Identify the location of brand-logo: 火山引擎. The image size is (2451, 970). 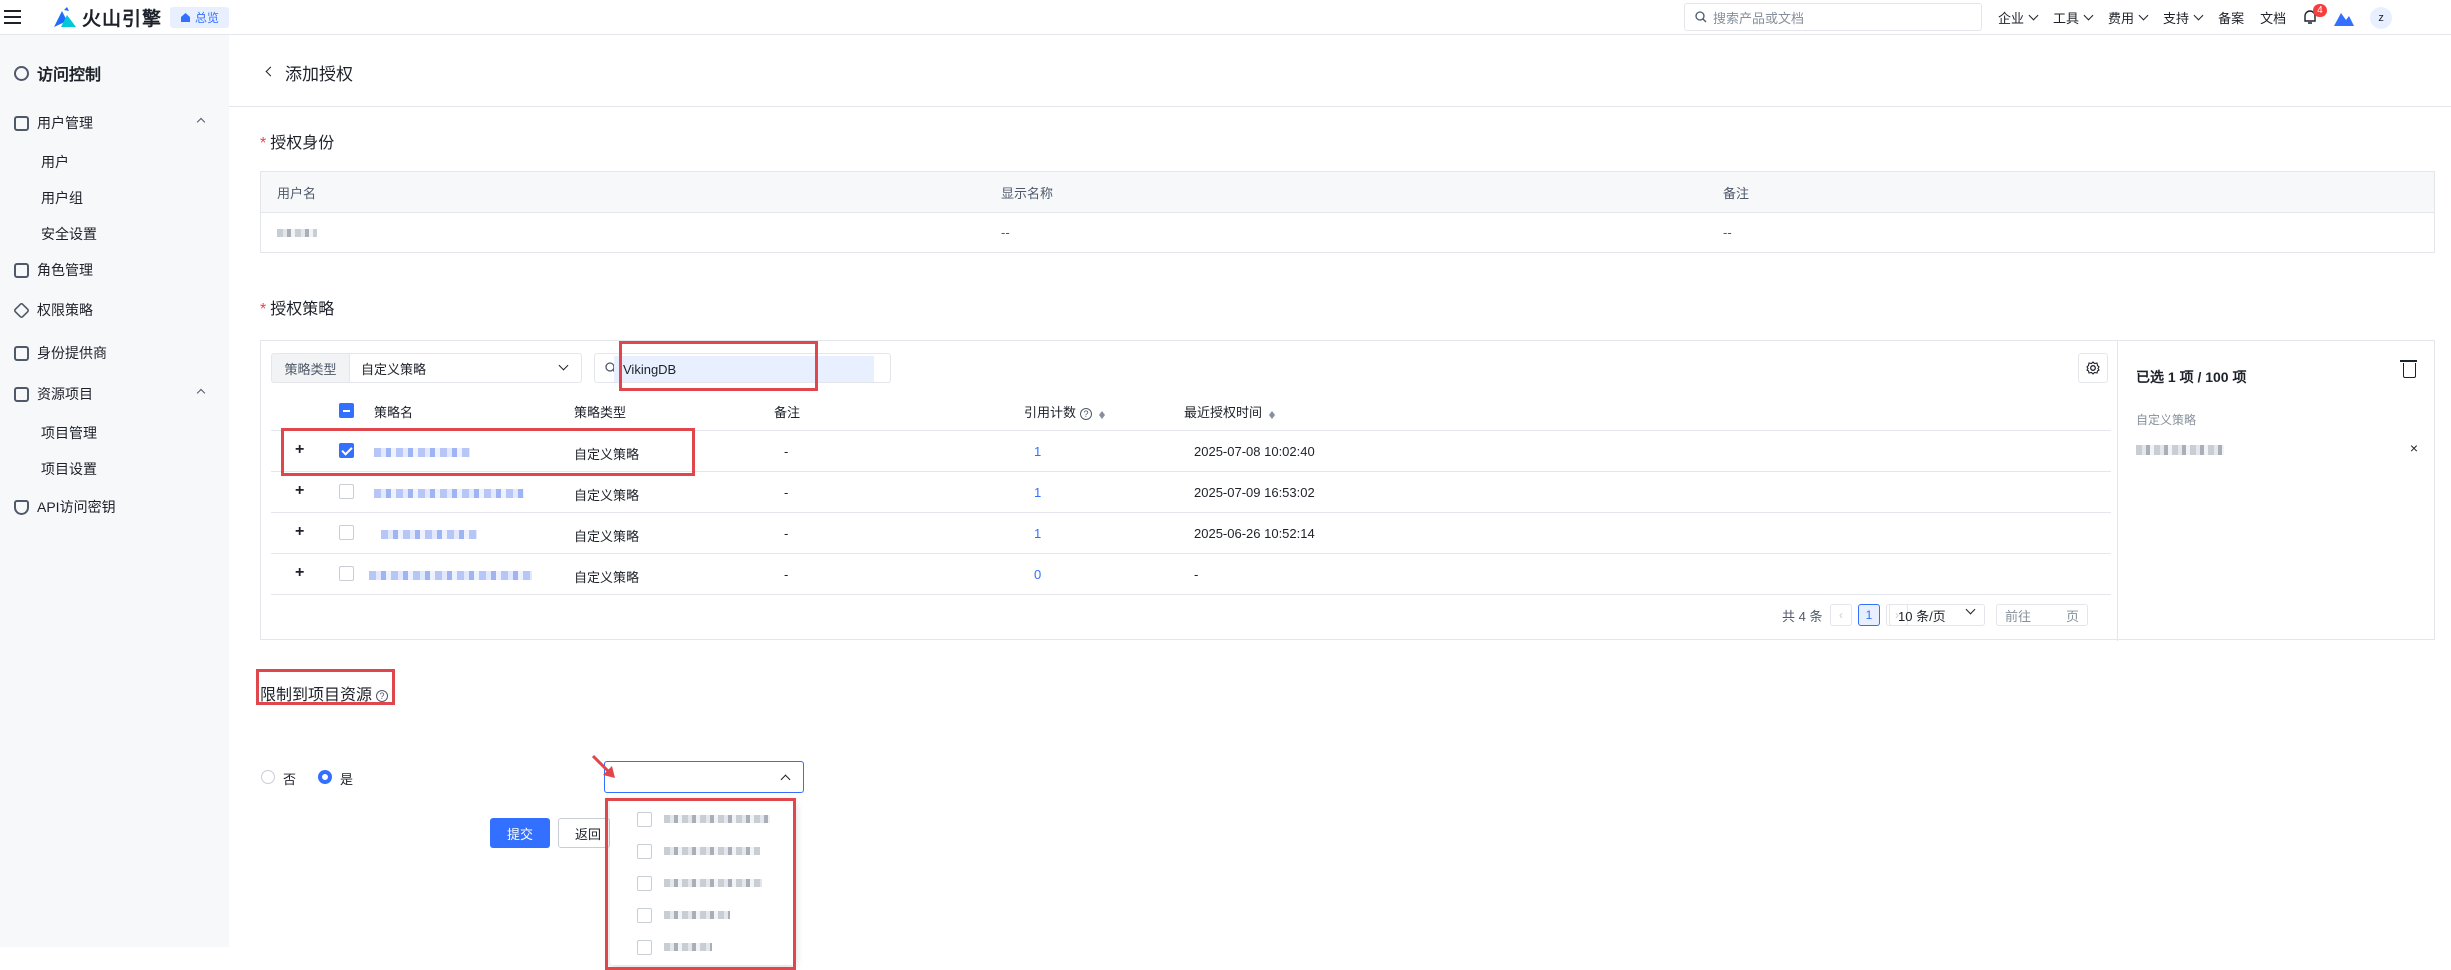
(108, 17).